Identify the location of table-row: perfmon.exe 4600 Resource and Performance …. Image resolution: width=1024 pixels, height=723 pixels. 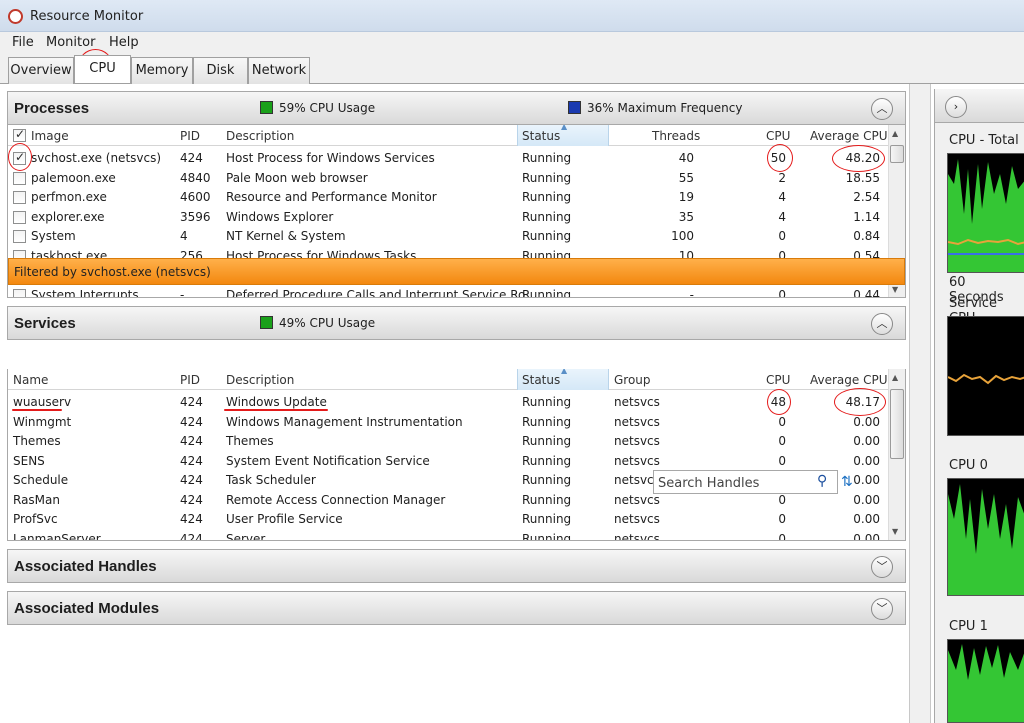
(448, 198).